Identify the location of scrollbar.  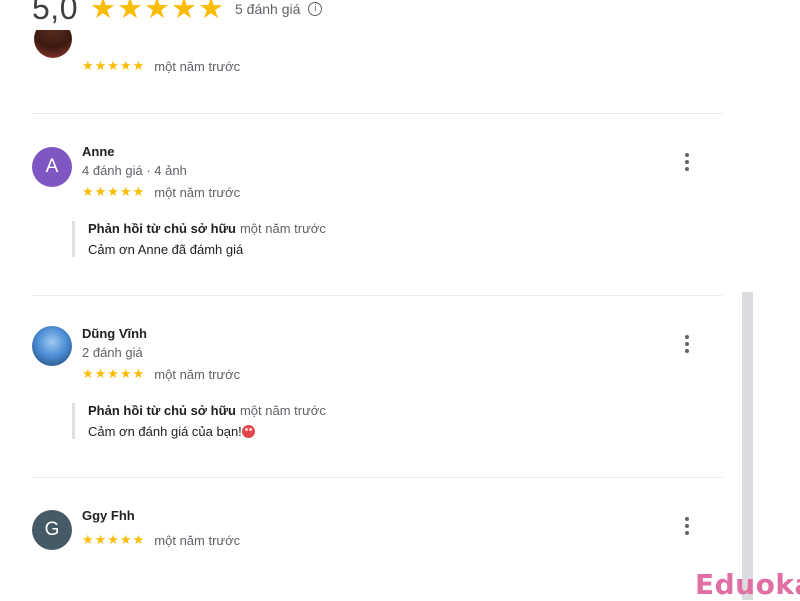
(747, 446).